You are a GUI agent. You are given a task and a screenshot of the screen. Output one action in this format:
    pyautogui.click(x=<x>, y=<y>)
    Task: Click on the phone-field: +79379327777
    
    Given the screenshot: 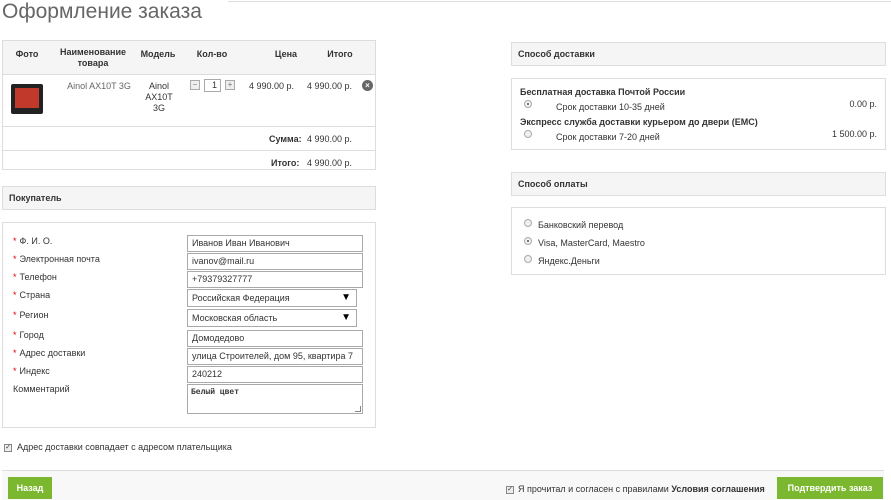 What is the action you would take?
    pyautogui.click(x=275, y=279)
    